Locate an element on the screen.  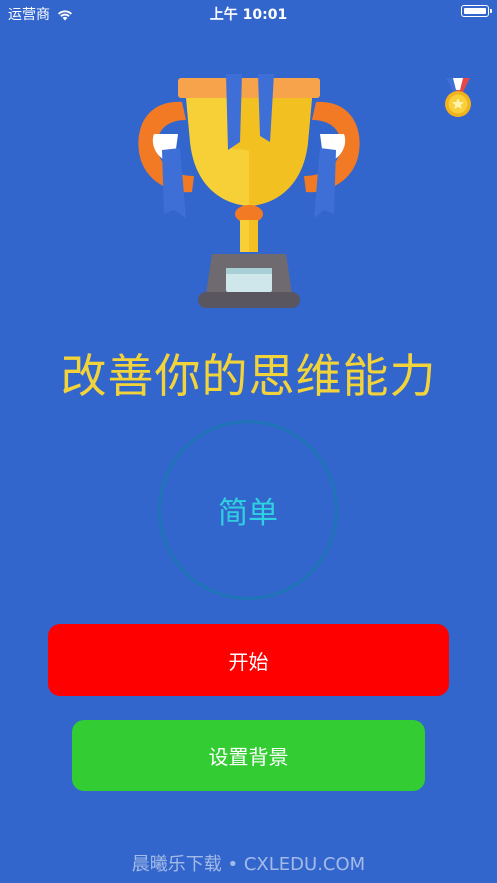
medal-icon is located at coordinates (458, 98).